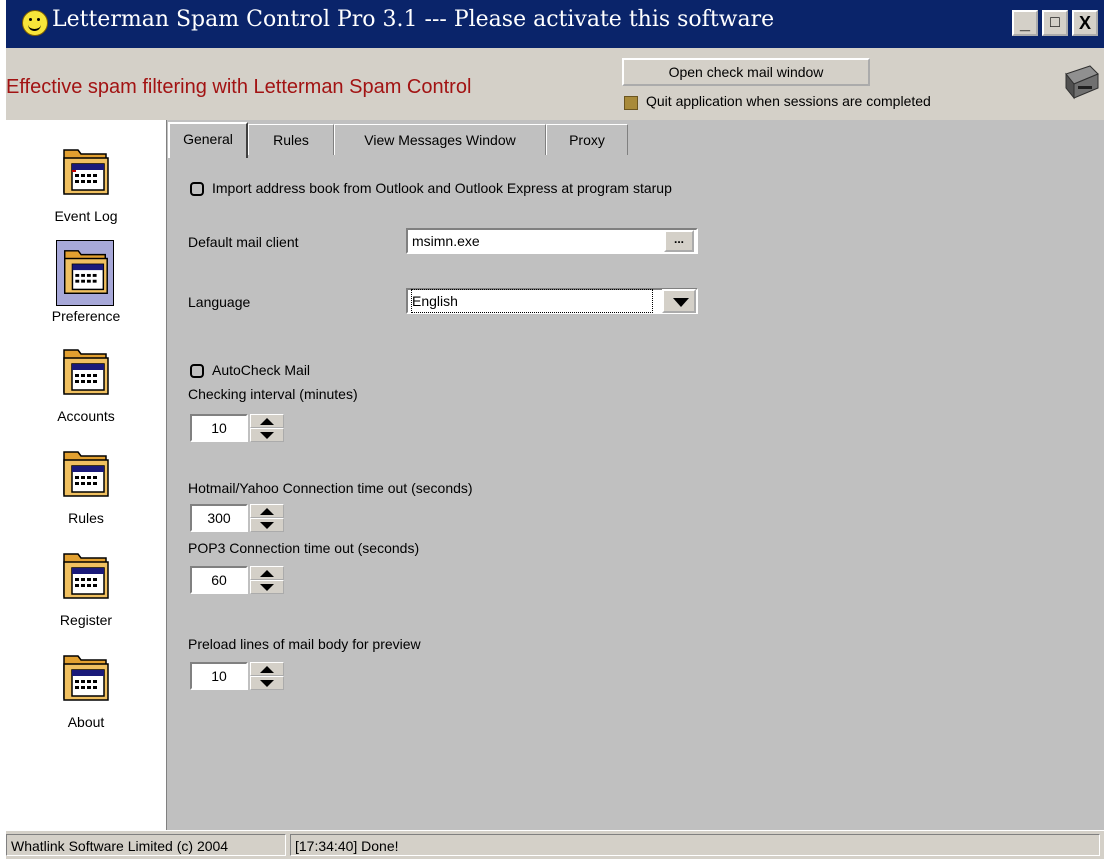 Image resolution: width=1104 pixels, height=859 pixels. What do you see at coordinates (1055, 23) in the screenshot?
I see `maximize-button: □` at bounding box center [1055, 23].